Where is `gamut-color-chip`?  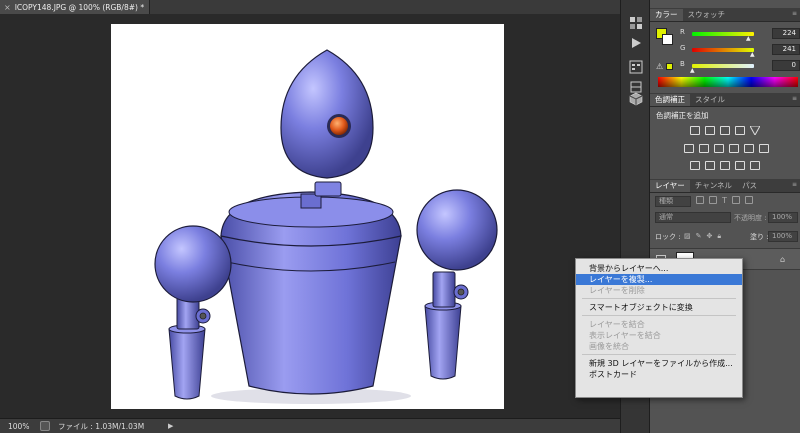 gamut-color-chip is located at coordinates (669, 66).